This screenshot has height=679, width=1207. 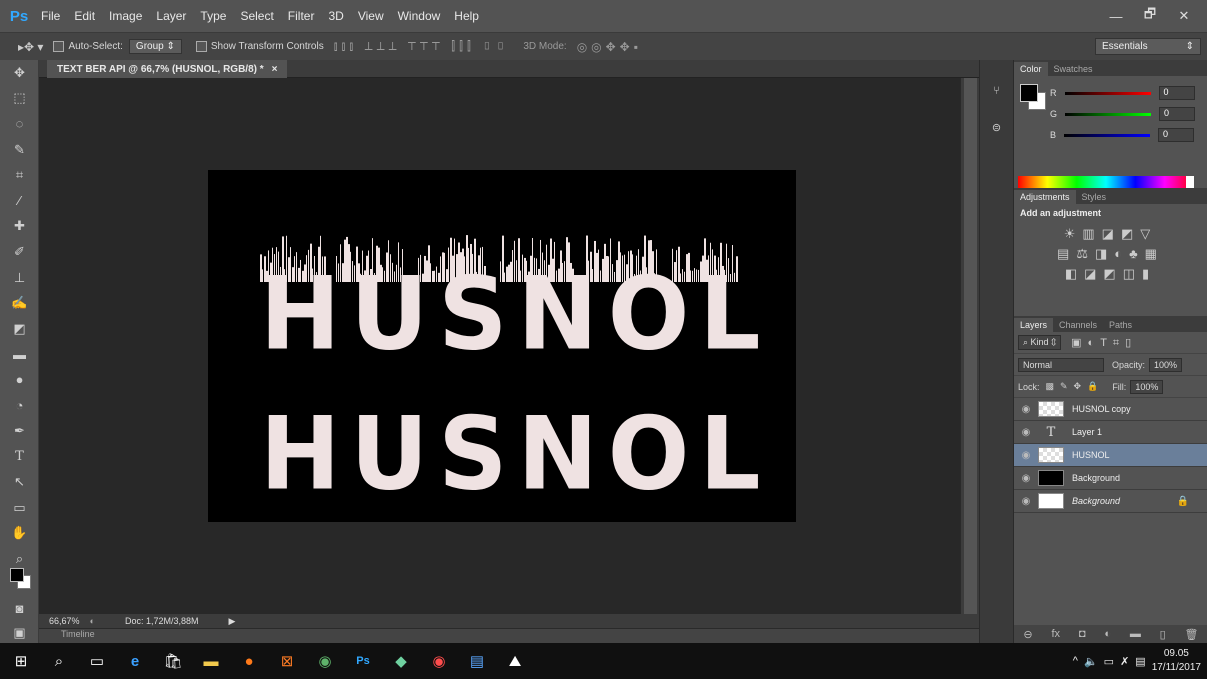 What do you see at coordinates (19, 252) in the screenshot?
I see `brush-tool-icon: ✐` at bounding box center [19, 252].